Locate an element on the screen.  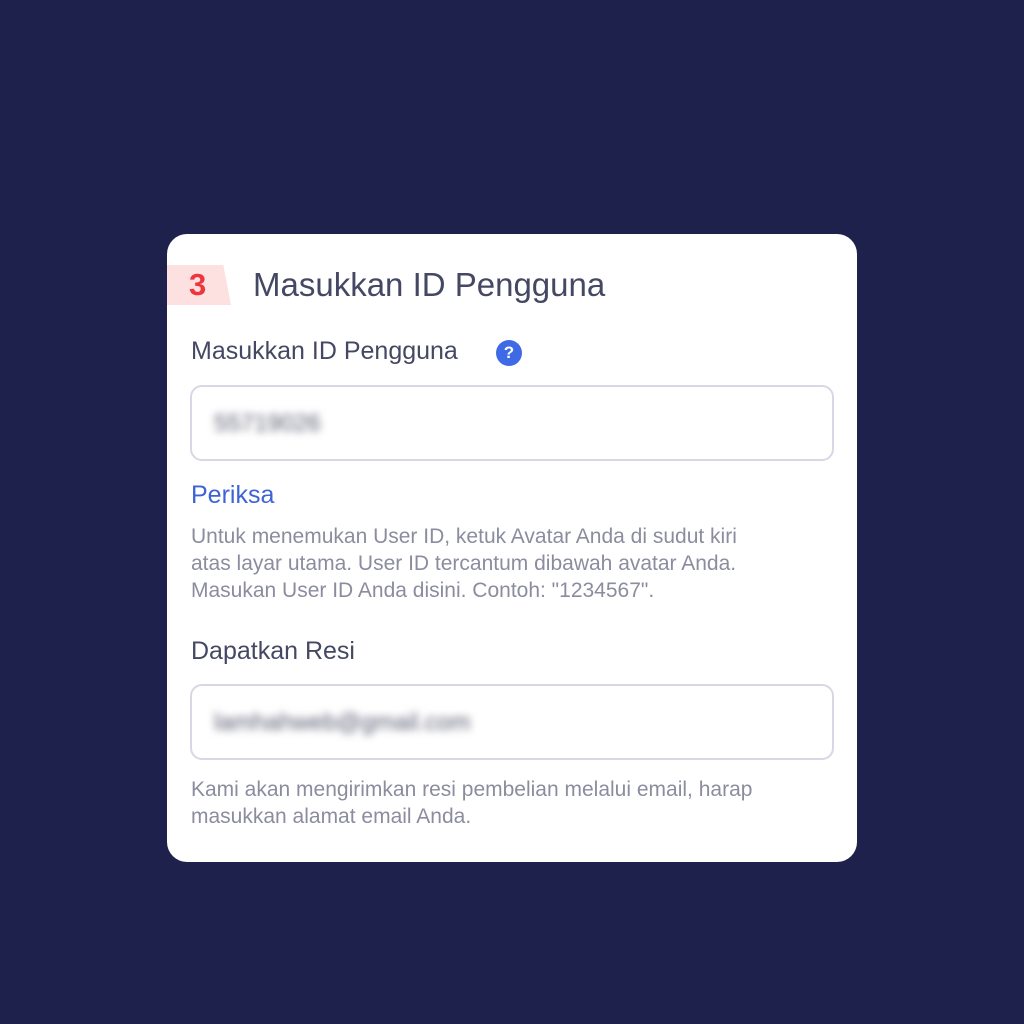
question-mark-icon: ? is located at coordinates (509, 353).